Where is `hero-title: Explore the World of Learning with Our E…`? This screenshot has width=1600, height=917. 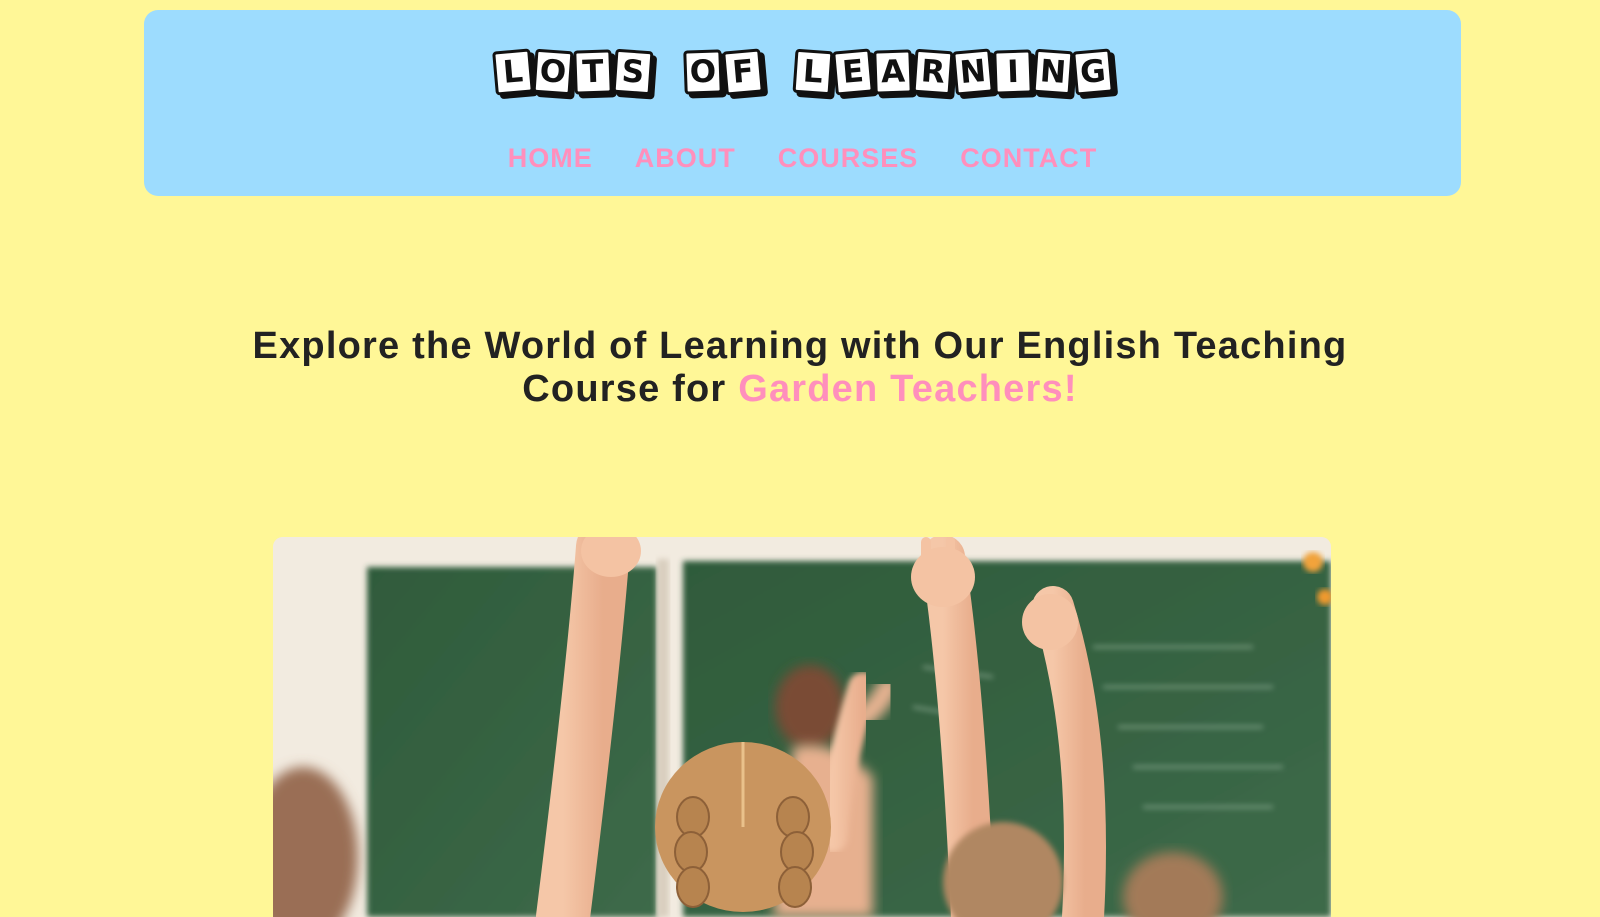
hero-title: Explore the World of Learning with Our E… is located at coordinates (800, 368).